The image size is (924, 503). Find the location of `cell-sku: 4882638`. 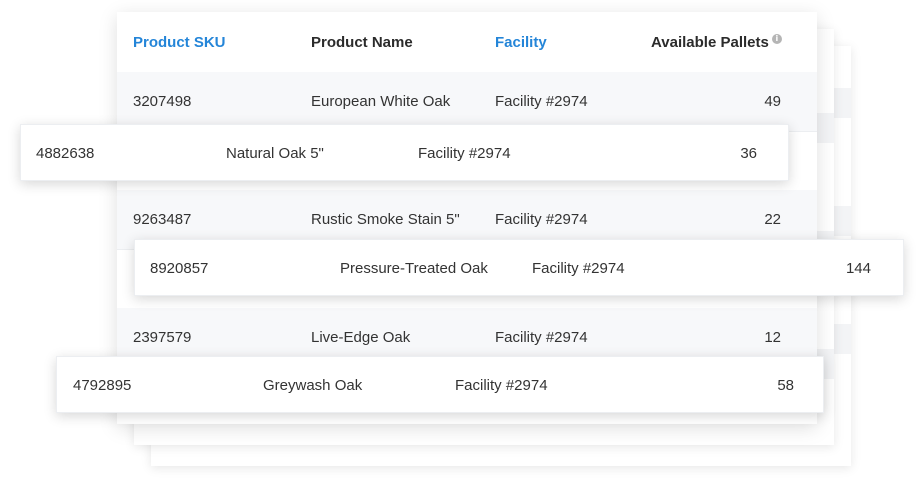

cell-sku: 4882638 is located at coordinates (65, 153).